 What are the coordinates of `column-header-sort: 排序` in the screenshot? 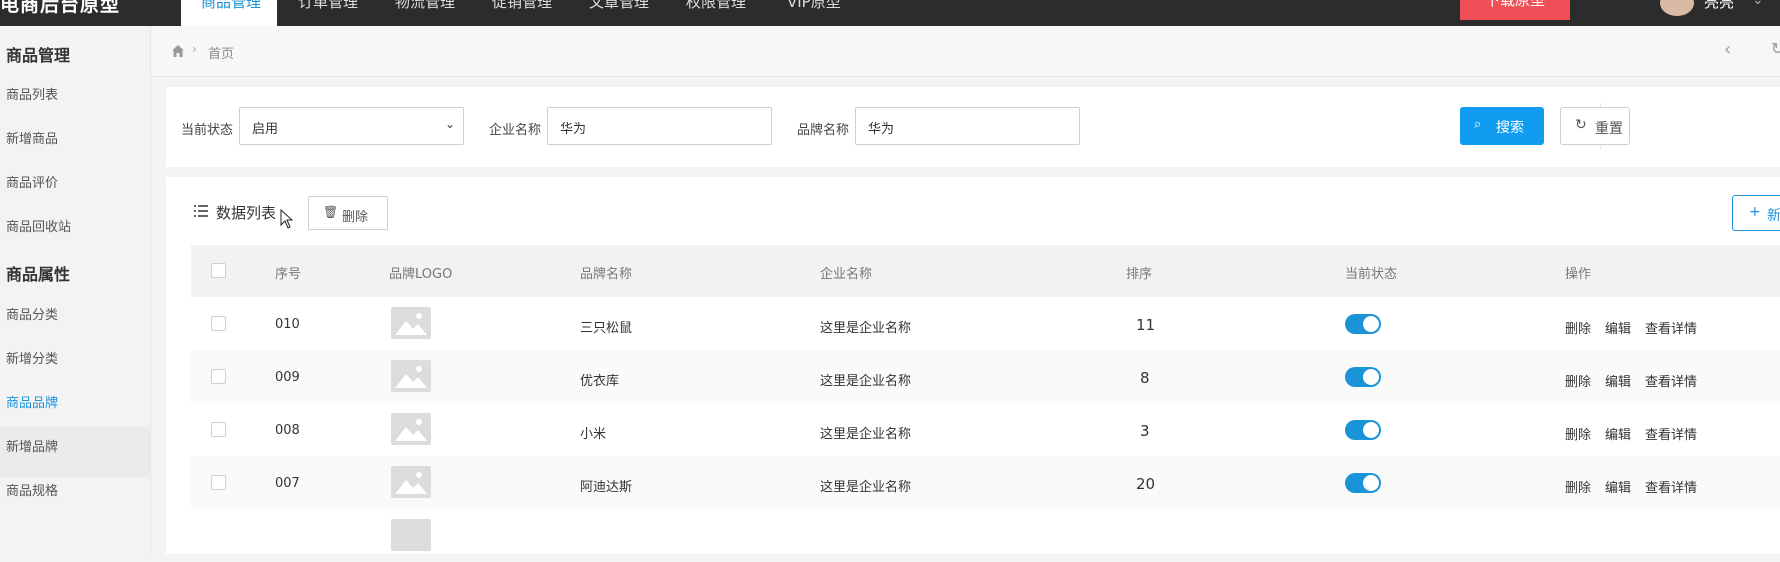 It's located at (1139, 272).